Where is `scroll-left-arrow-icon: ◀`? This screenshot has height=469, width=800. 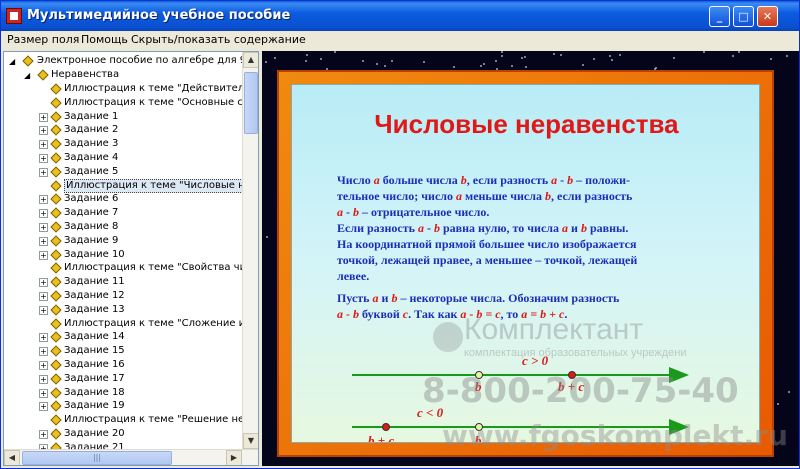 scroll-left-arrow-icon: ◀ is located at coordinates (12, 457).